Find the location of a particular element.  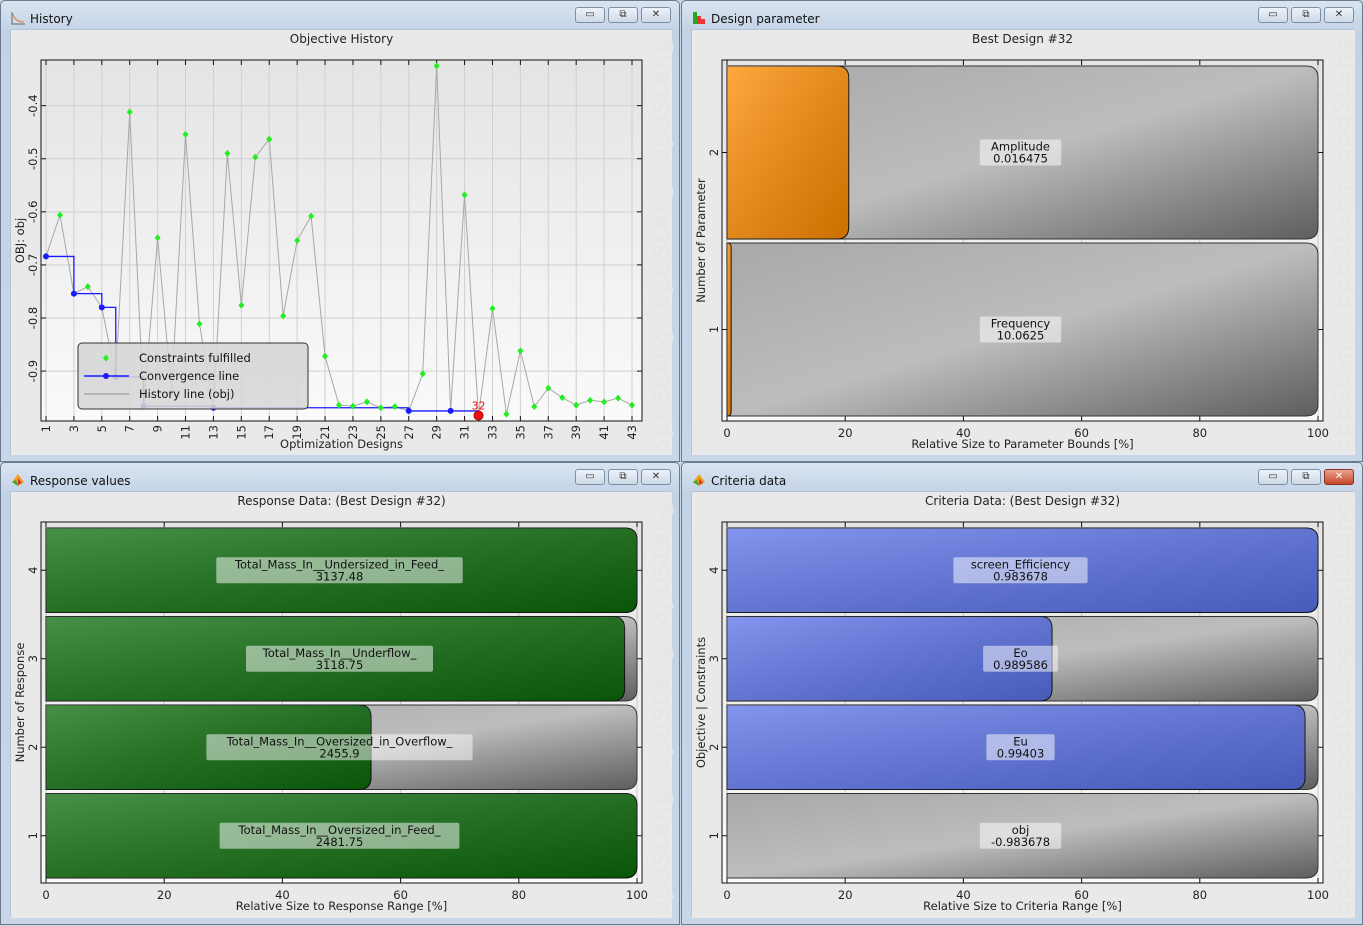

y-tick-label: -0.6 is located at coordinates (33, 212).